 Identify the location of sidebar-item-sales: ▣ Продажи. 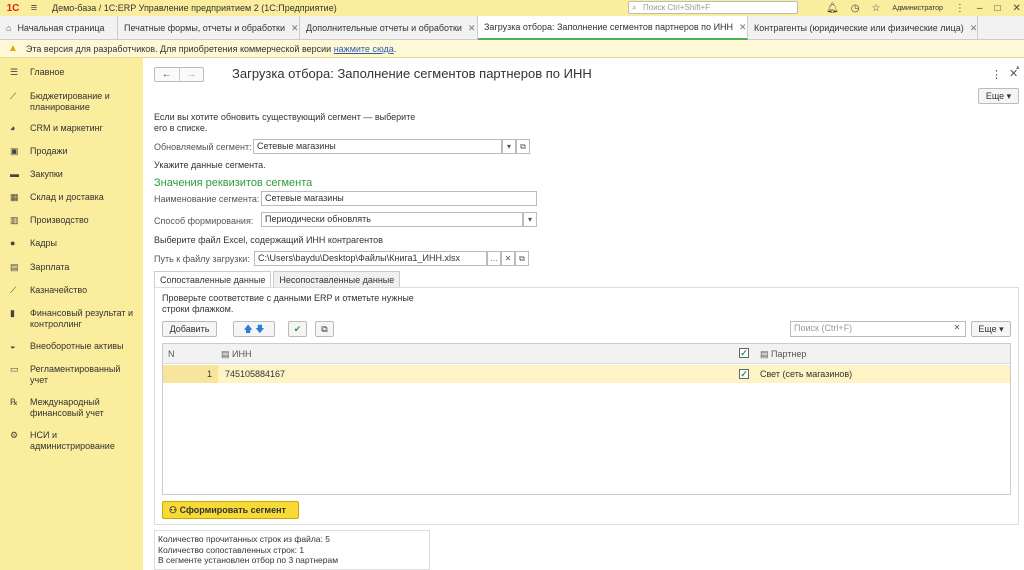
(37, 151).